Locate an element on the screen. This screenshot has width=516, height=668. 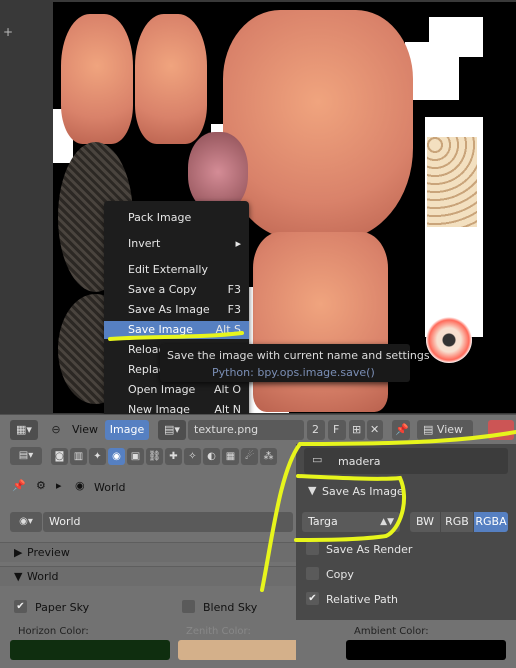
annotation-underline is located at coordinates (176, 336).